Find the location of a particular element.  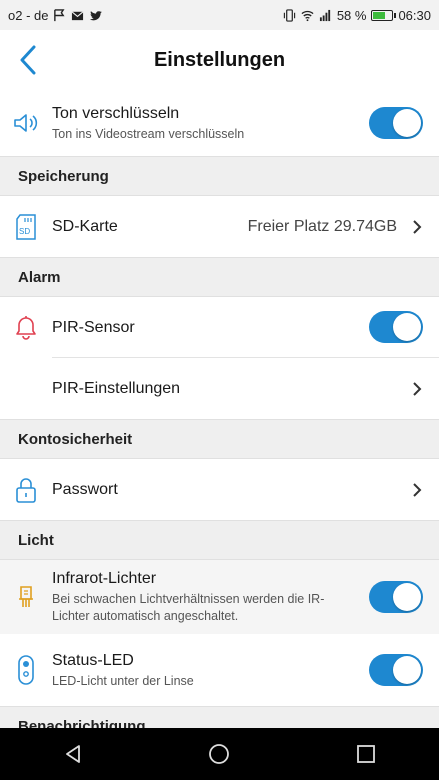

system-nav-bar is located at coordinates (219, 754).